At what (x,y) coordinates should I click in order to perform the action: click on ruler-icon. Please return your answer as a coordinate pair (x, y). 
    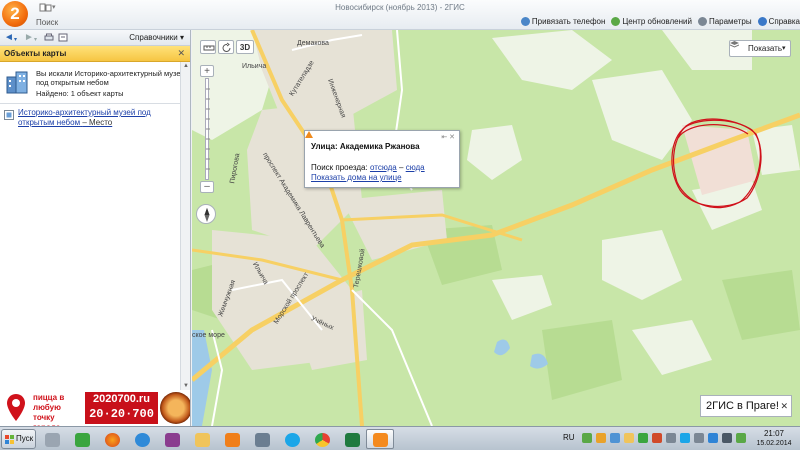
    Looking at the image, I should click on (209, 48).